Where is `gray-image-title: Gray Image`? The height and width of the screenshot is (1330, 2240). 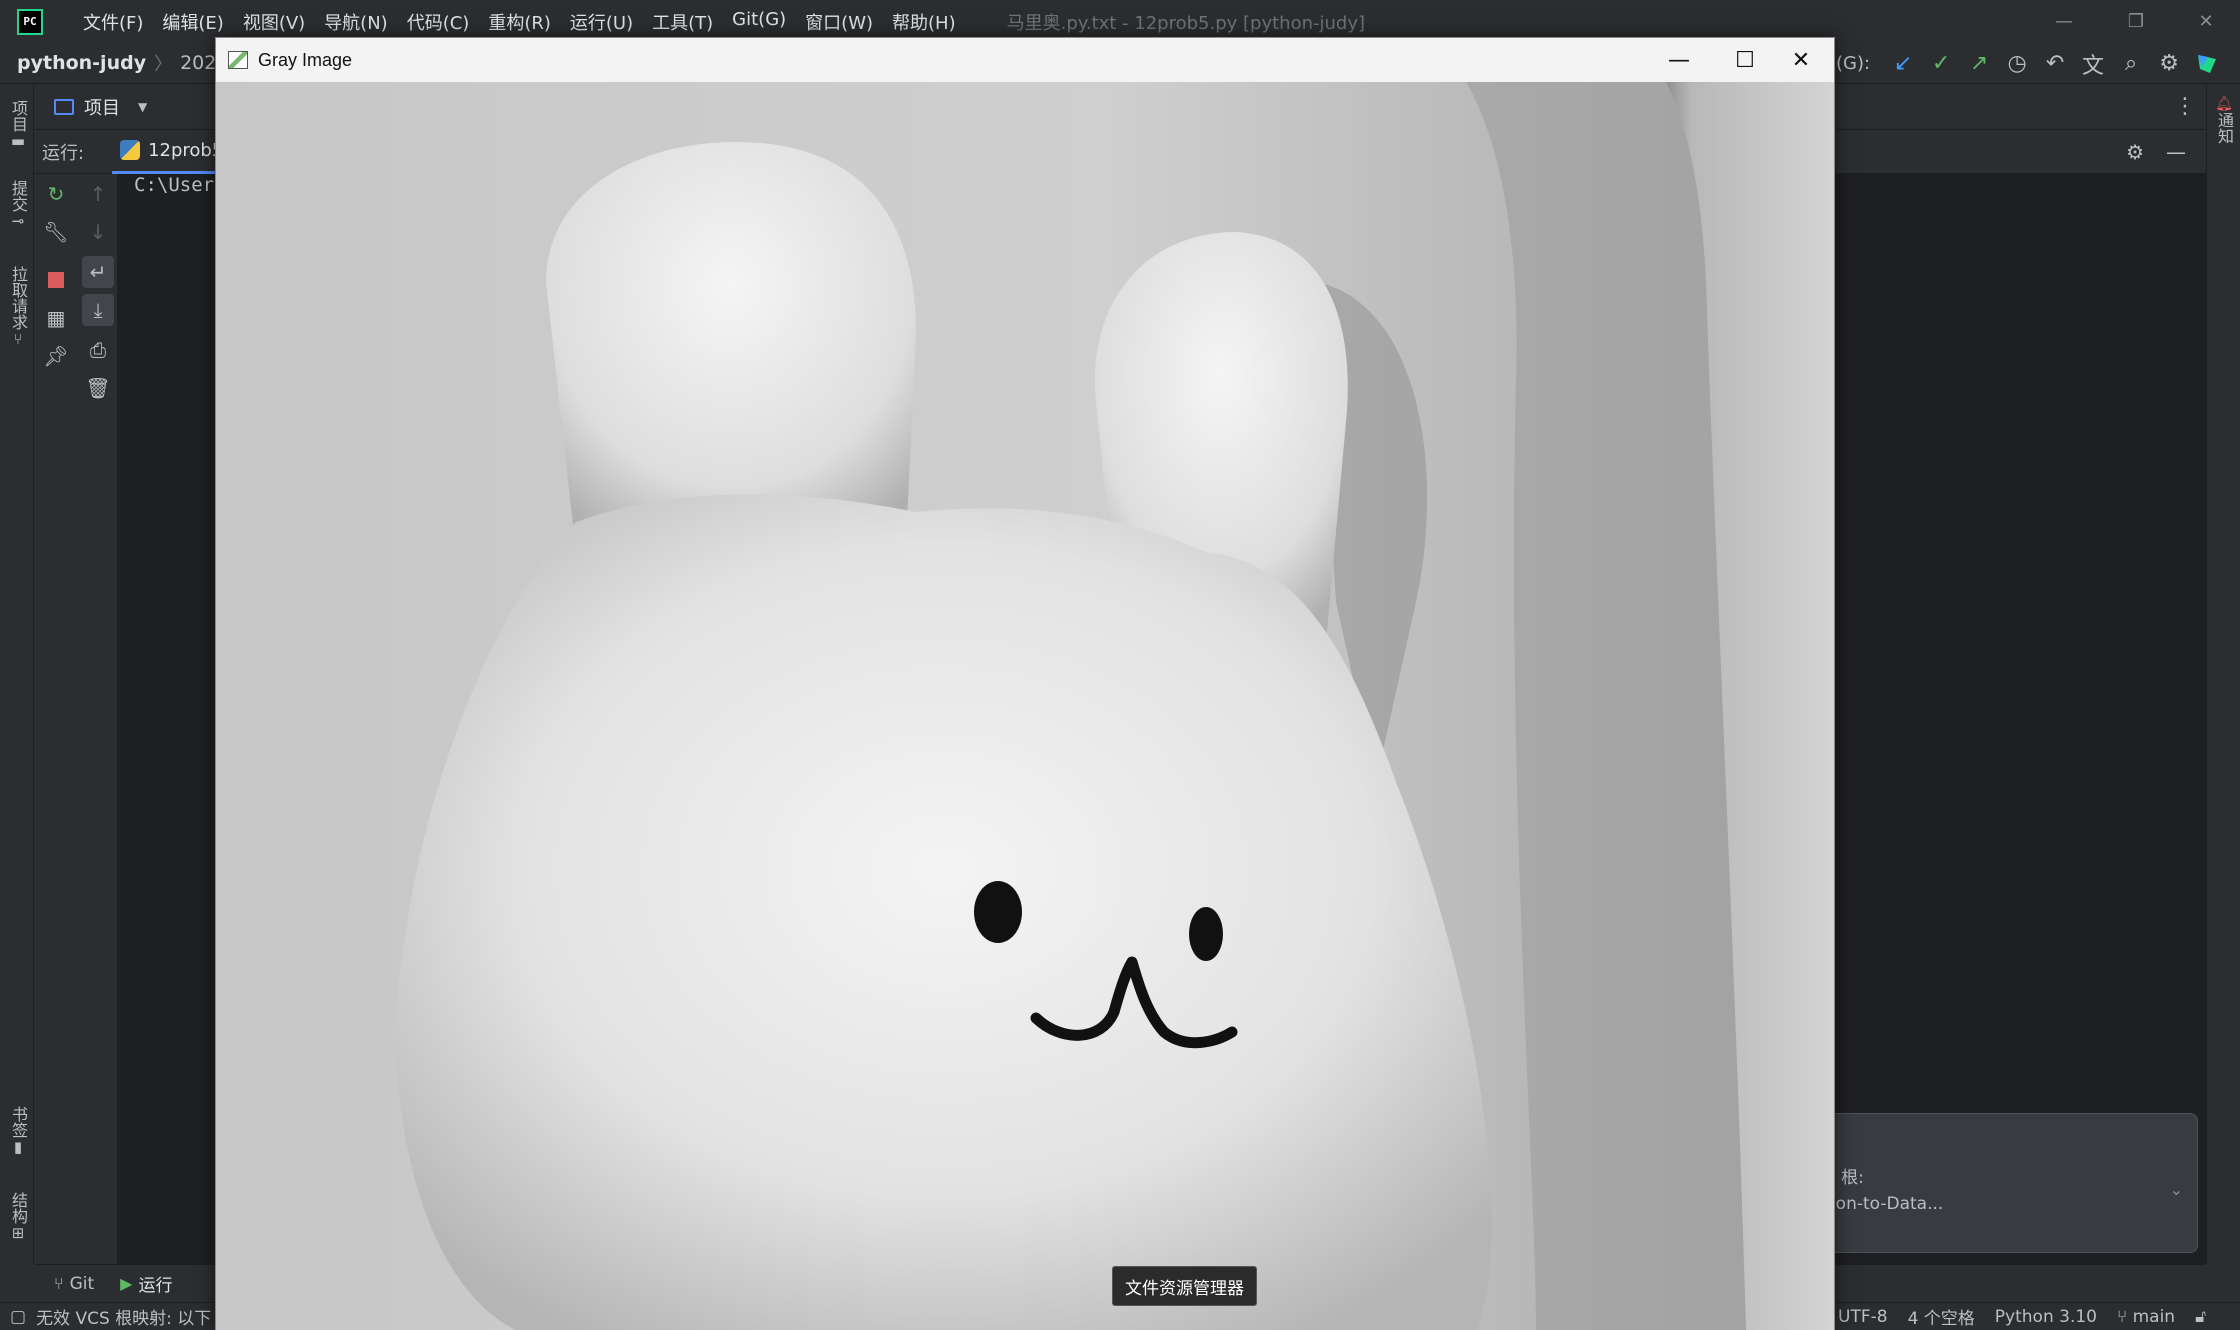
gray-image-title: Gray Image is located at coordinates (305, 59).